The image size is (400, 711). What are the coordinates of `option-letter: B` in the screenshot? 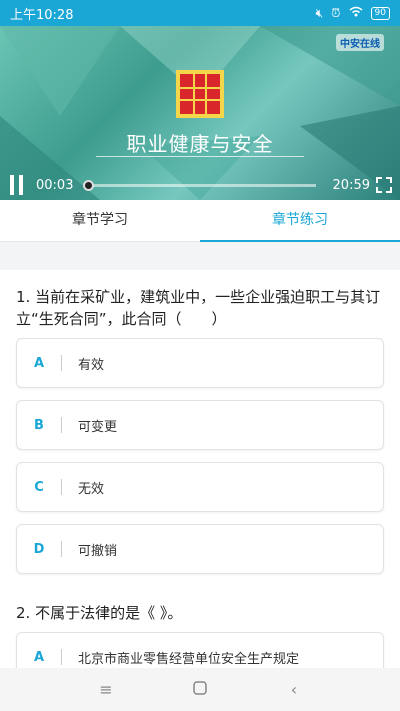 It's located at (39, 425).